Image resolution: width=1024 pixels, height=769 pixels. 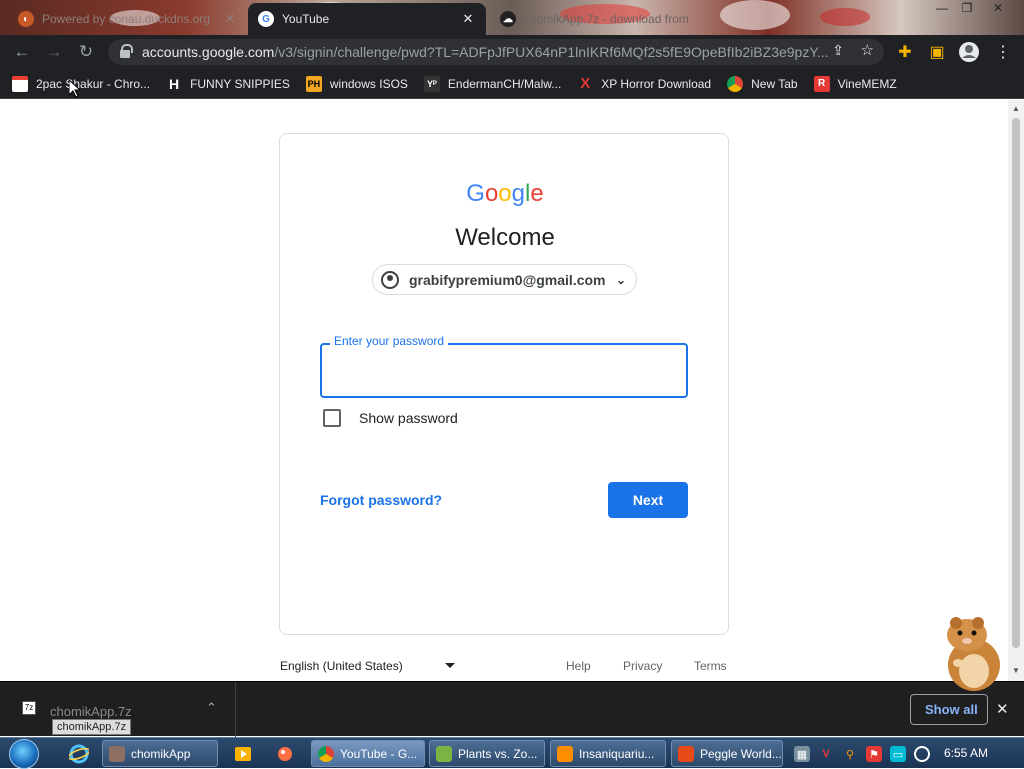 What do you see at coordinates (972, 653) in the screenshot?
I see `hamster-desktop-pet` at bounding box center [972, 653].